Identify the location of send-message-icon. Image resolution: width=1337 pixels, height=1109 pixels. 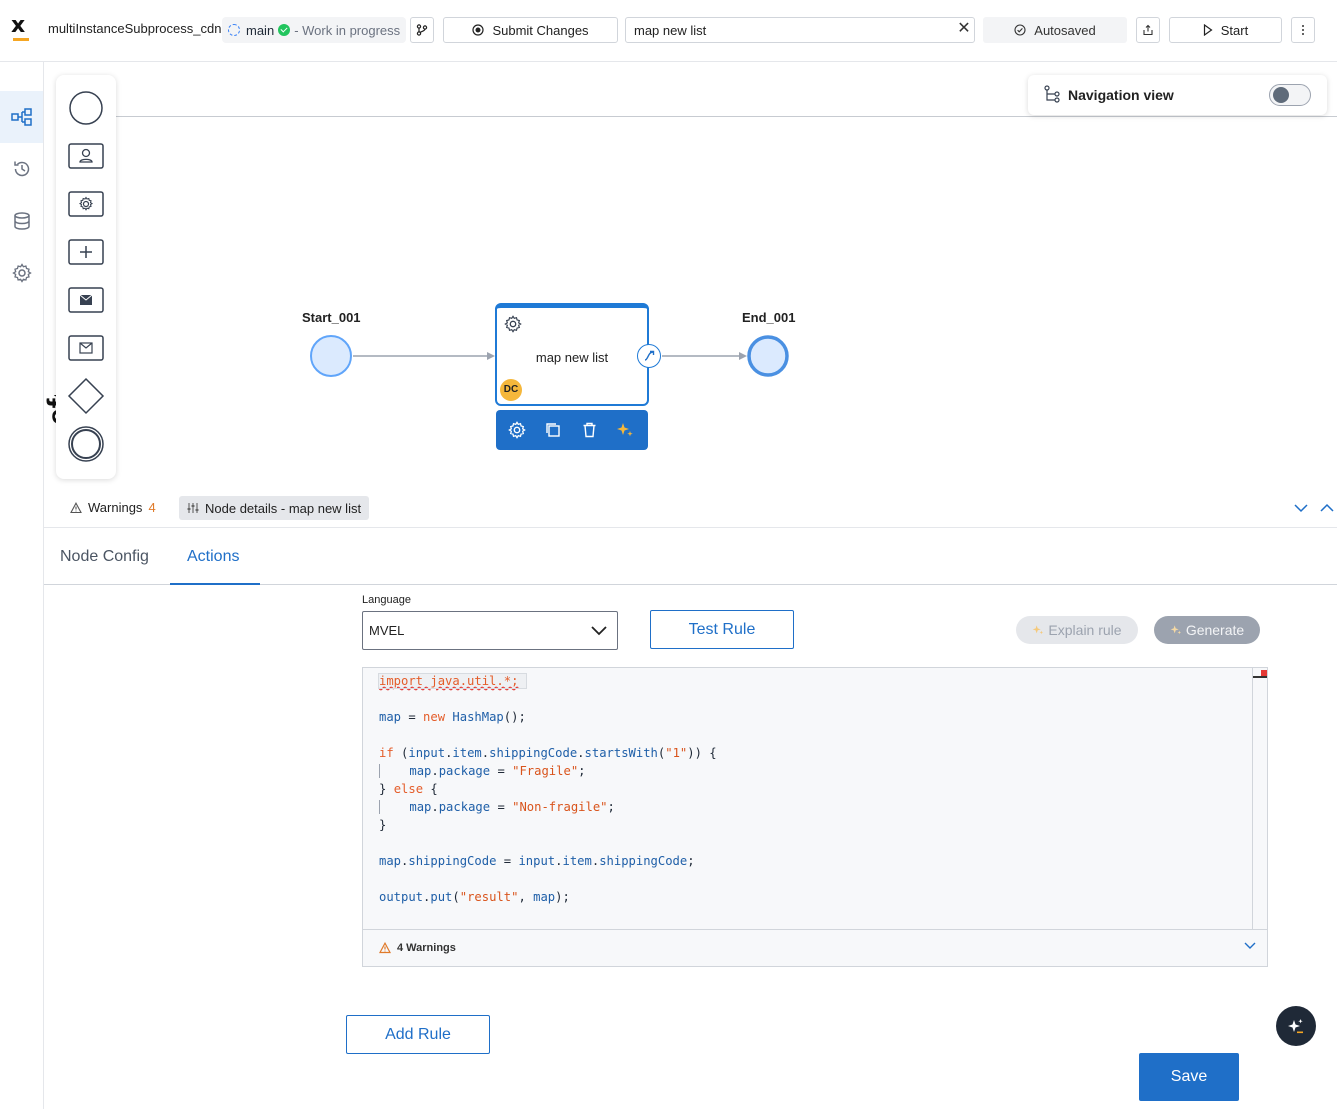
(86, 300).